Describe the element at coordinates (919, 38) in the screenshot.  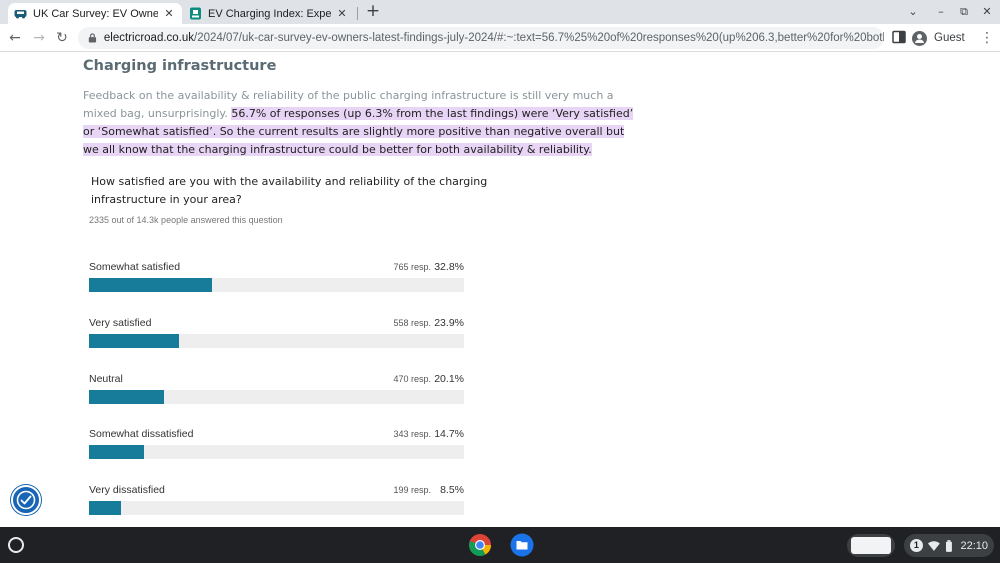
I see `avatar-icon` at that location.